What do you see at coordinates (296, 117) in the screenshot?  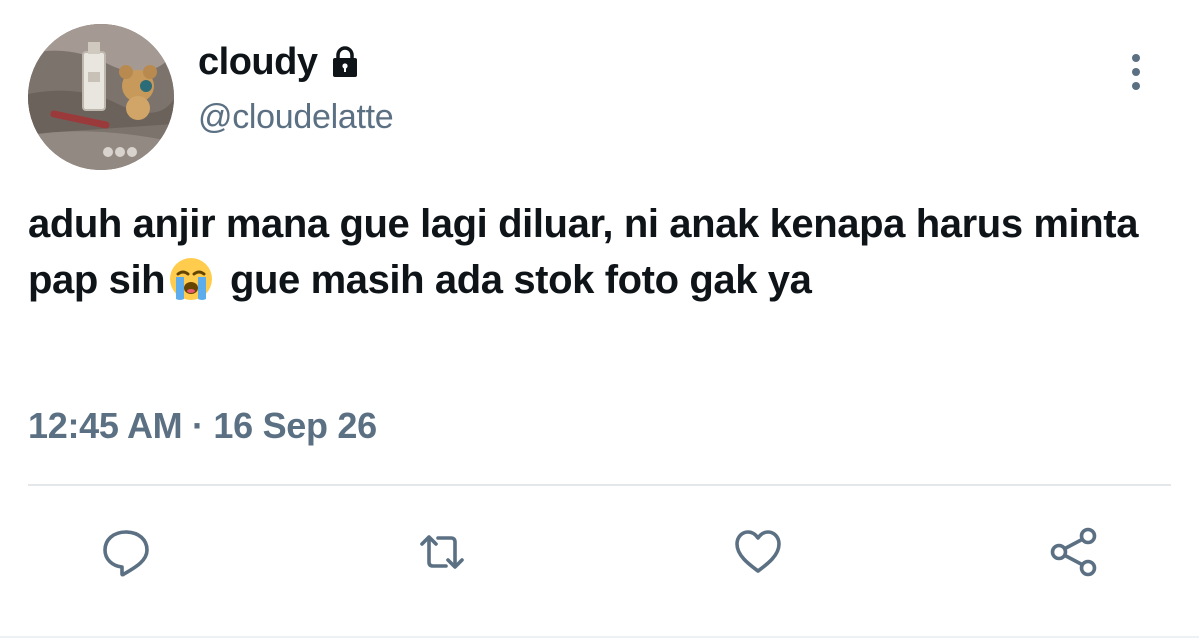 I see `user-handle: @cloudelatte` at bounding box center [296, 117].